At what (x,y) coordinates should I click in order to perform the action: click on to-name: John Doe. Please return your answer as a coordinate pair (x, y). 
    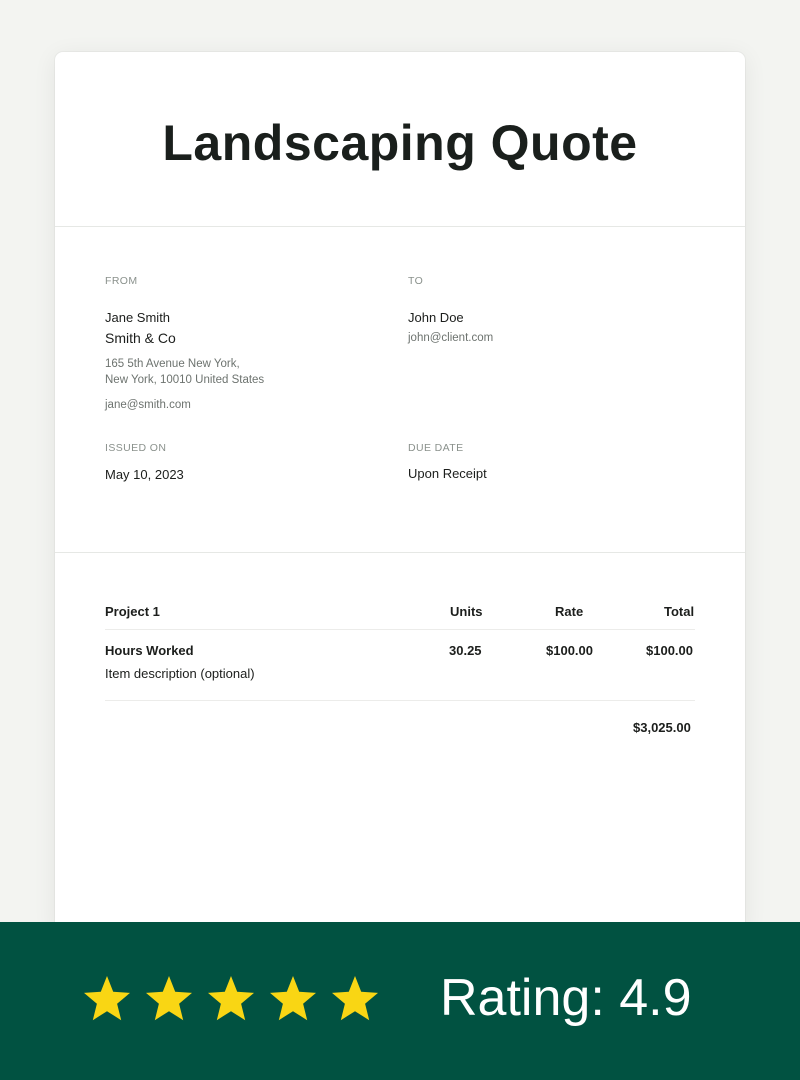
    Looking at the image, I should click on (436, 317).